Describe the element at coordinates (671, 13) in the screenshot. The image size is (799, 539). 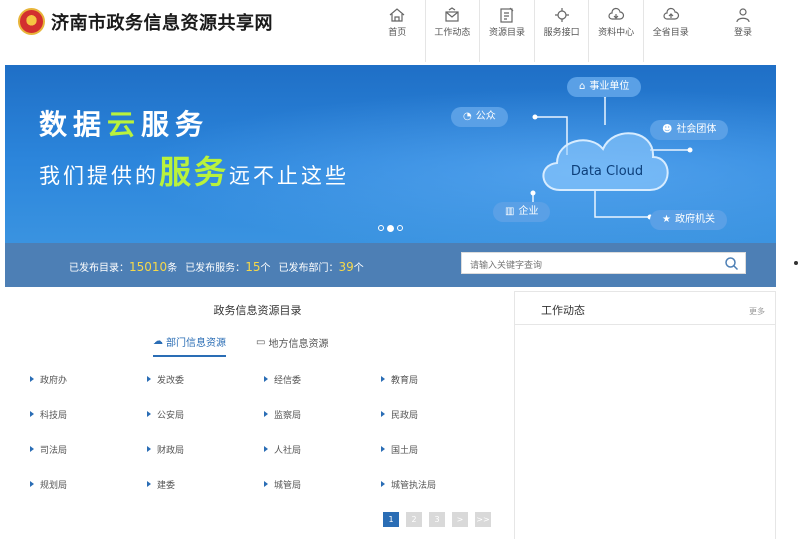
I see `cloud-upload-icon` at that location.